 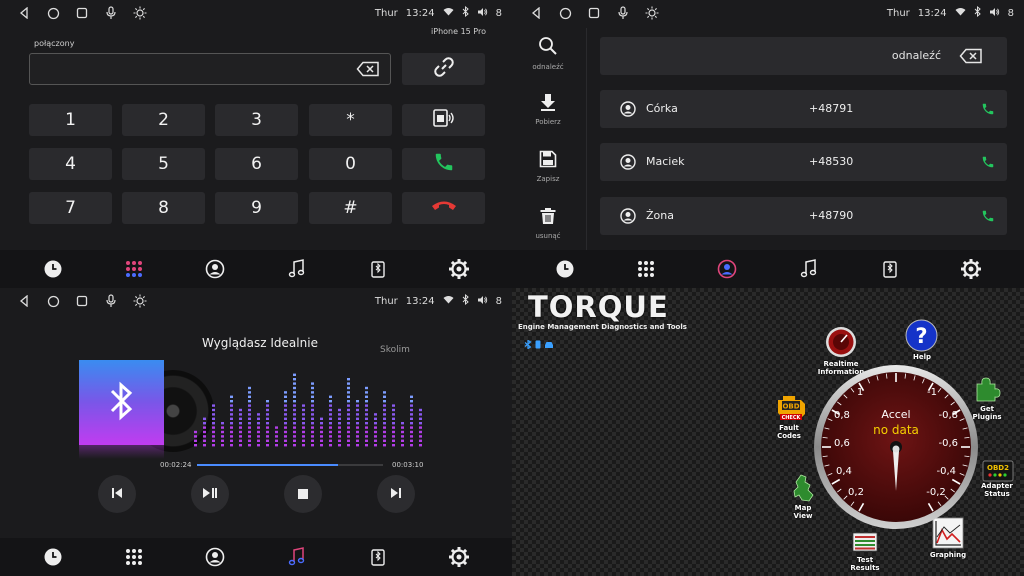 What do you see at coordinates (396, 494) in the screenshot?
I see `next-button` at bounding box center [396, 494].